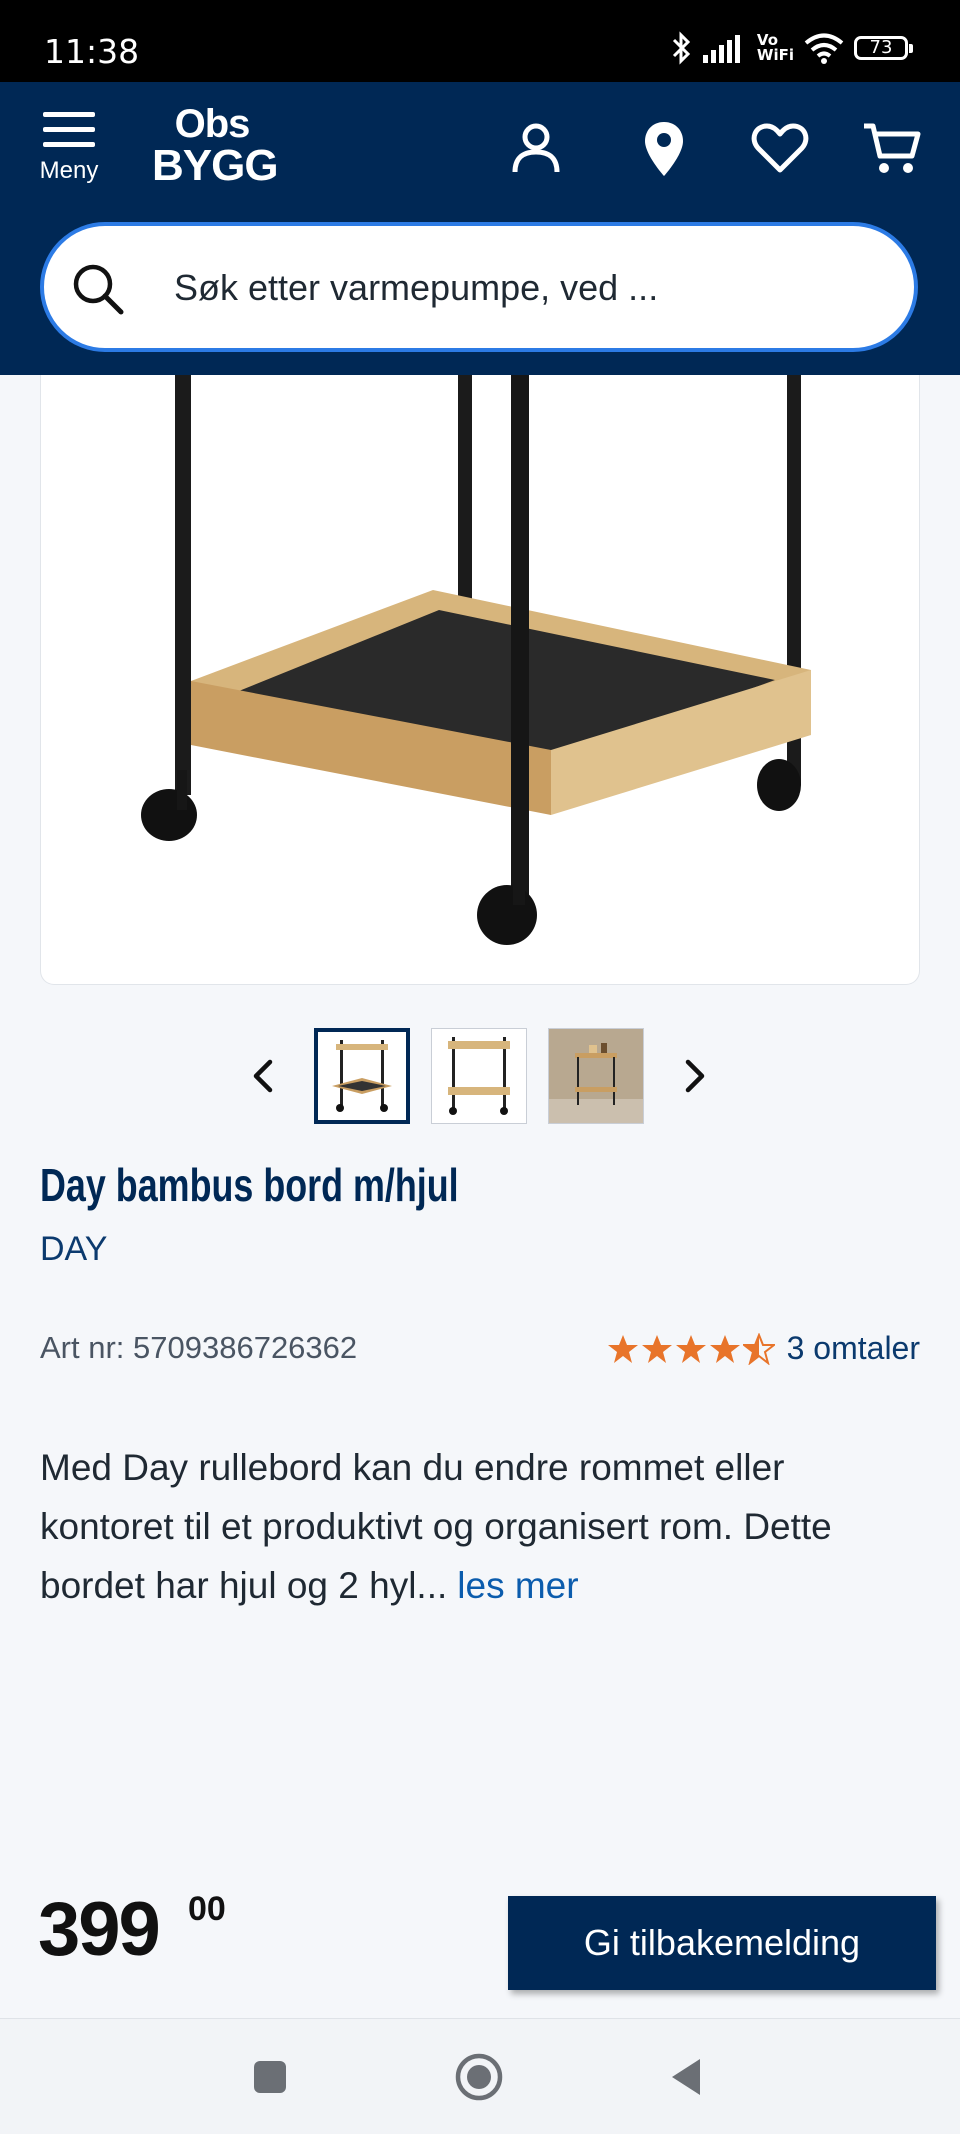 Image resolution: width=960 pixels, height=2134 pixels. What do you see at coordinates (98, 289) in the screenshot?
I see `search-icon` at bounding box center [98, 289].